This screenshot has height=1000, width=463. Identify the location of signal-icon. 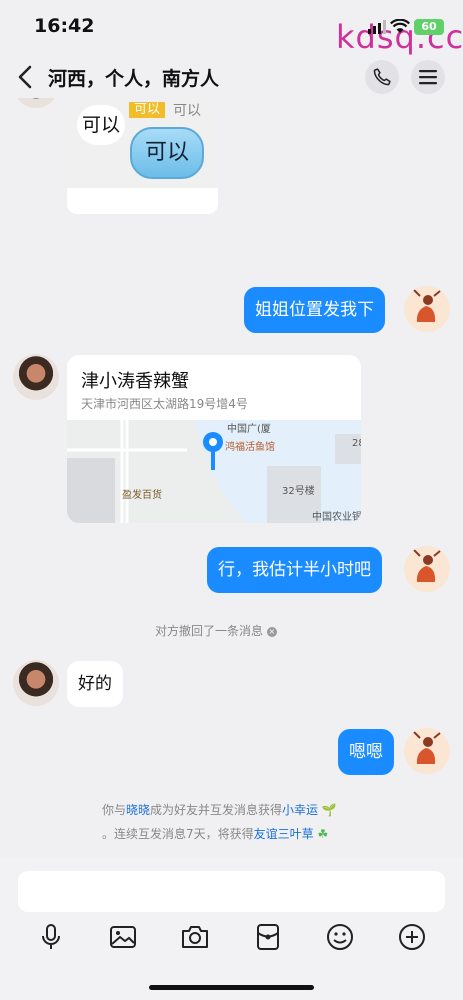
(377, 27).